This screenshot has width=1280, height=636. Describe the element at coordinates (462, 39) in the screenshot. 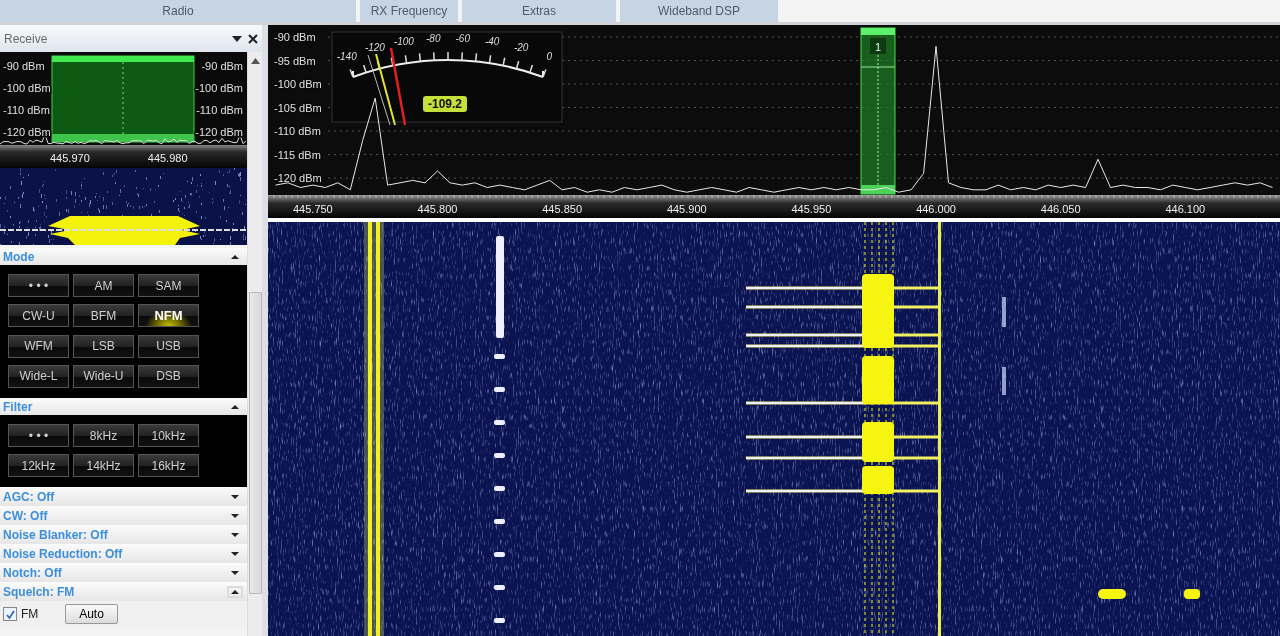

I see `meter-scale-label: -60` at that location.